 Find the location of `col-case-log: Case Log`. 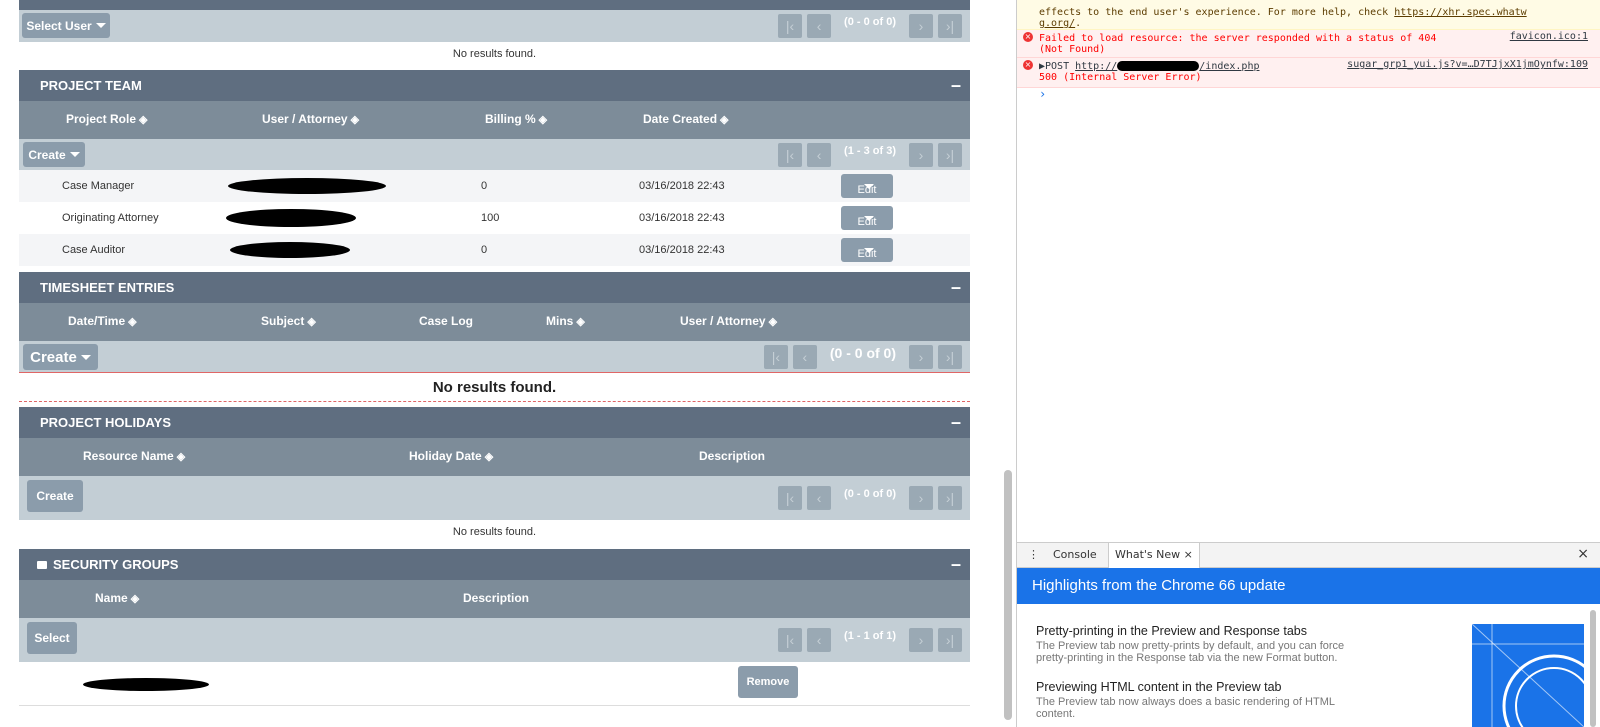

col-case-log: Case Log is located at coordinates (446, 321).